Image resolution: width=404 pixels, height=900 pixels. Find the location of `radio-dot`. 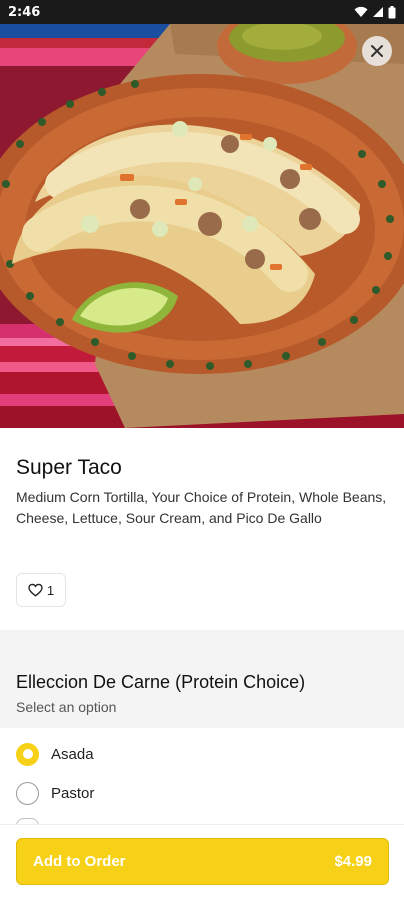

radio-dot is located at coordinates (27, 754).